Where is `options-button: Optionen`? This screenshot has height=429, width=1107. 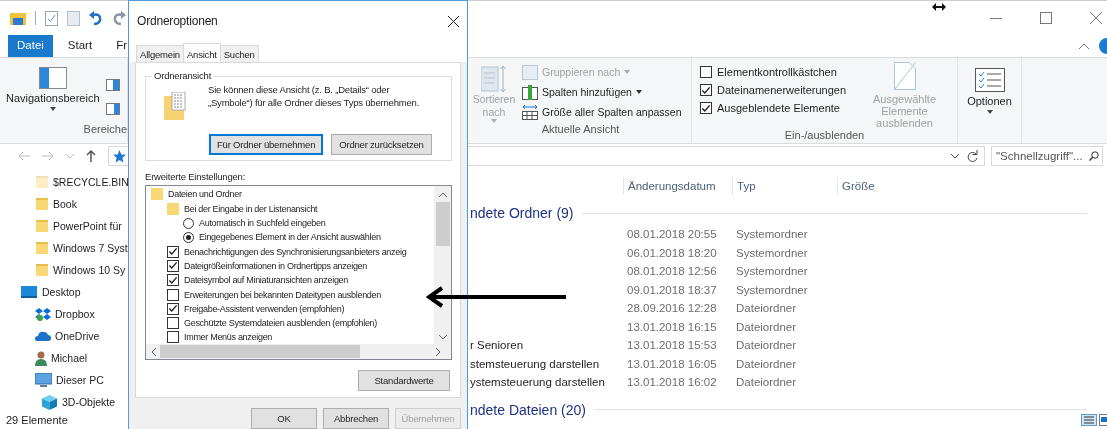
options-button: Optionen is located at coordinates (989, 86).